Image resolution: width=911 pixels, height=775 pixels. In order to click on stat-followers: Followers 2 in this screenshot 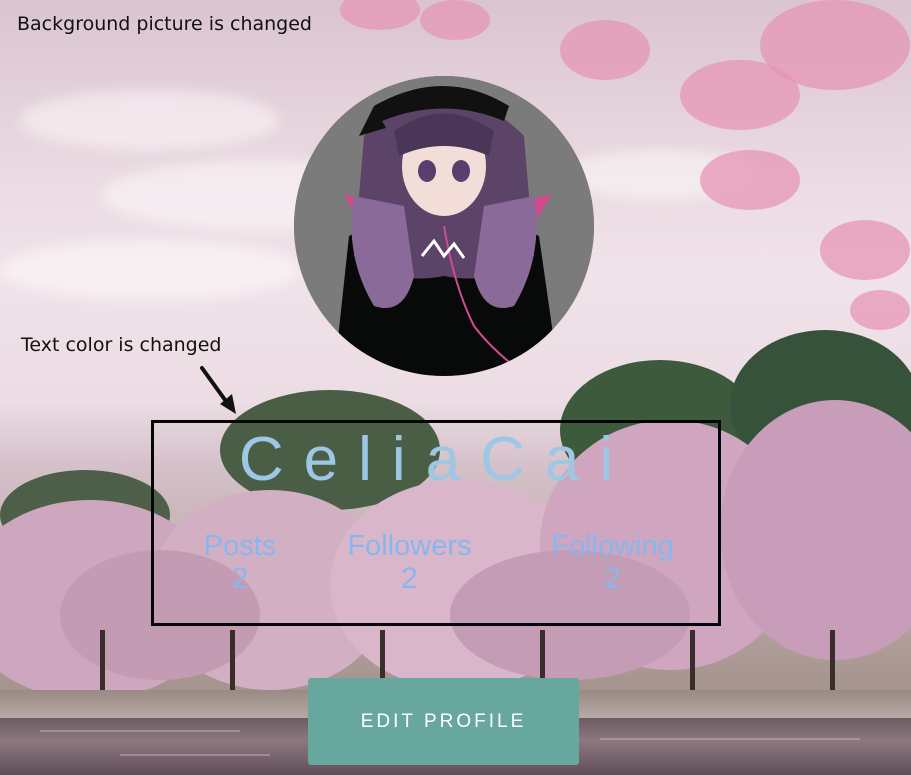, I will do `click(409, 563)`.